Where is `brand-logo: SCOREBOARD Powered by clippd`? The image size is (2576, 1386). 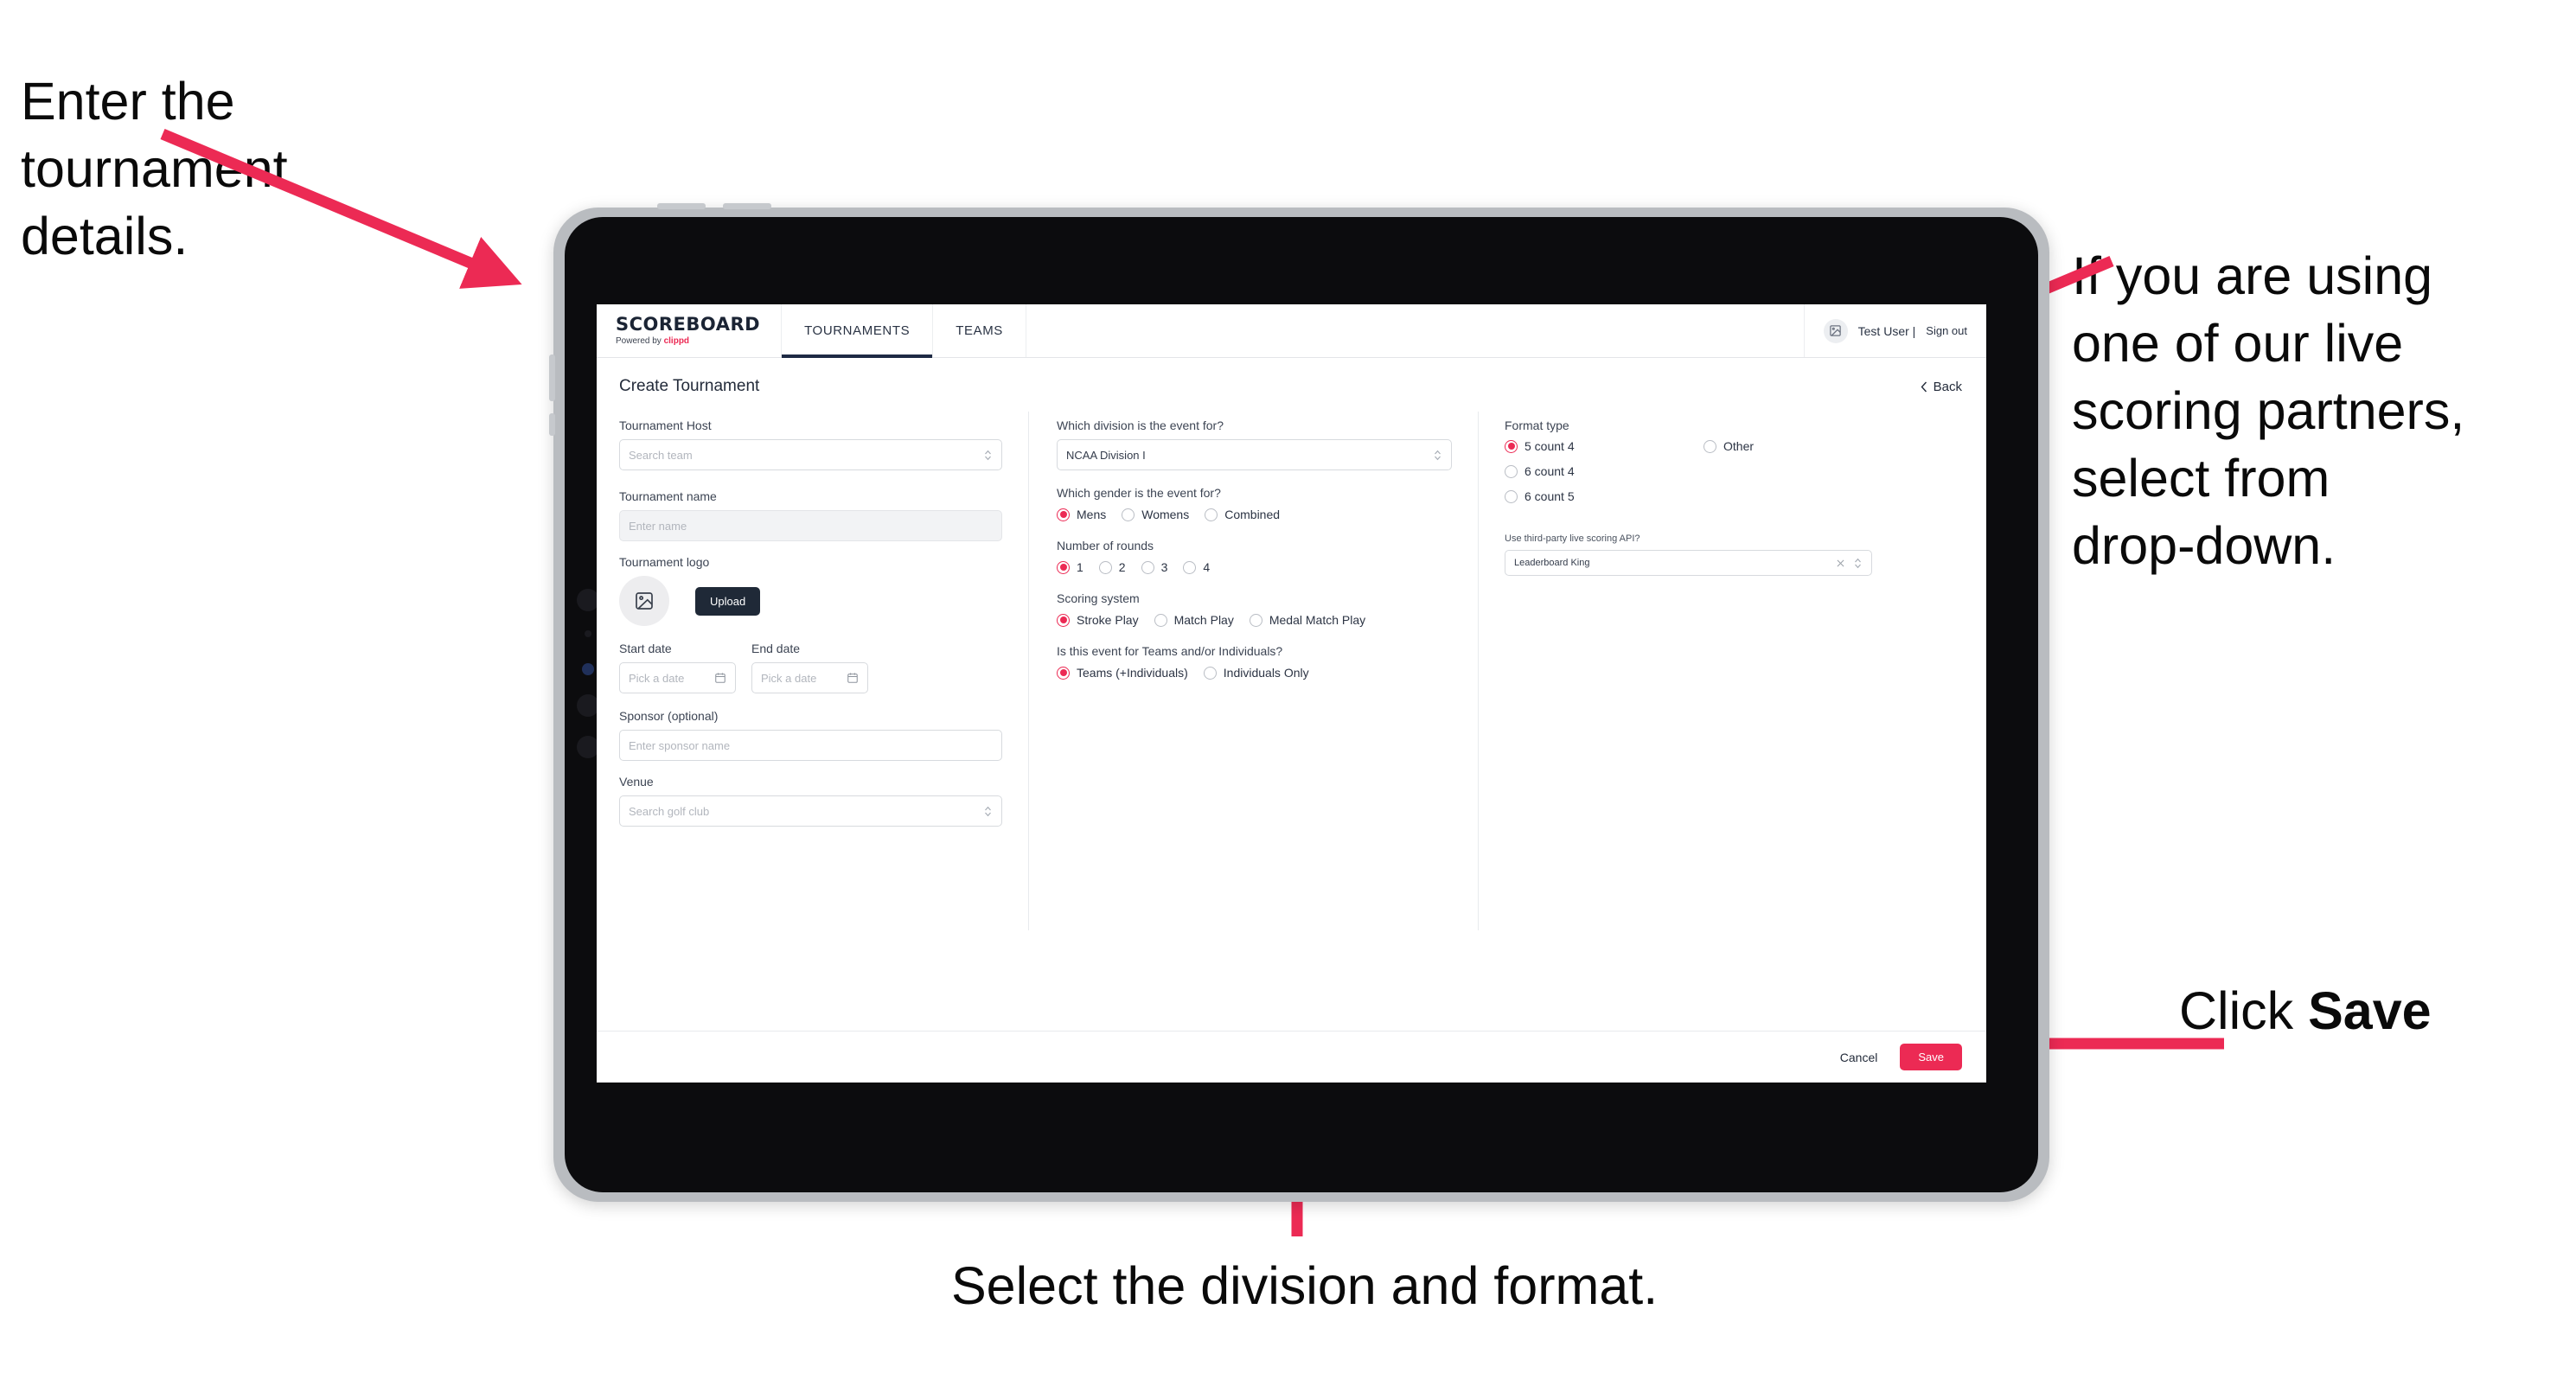 brand-logo: SCOREBOARD Powered by clippd is located at coordinates (690, 330).